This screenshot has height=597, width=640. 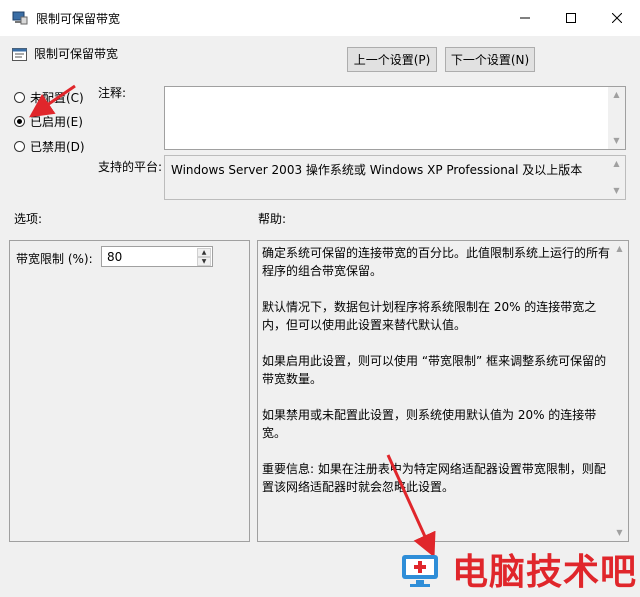 What do you see at coordinates (420, 571) in the screenshot?
I see `watermark-logo-icon` at bounding box center [420, 571].